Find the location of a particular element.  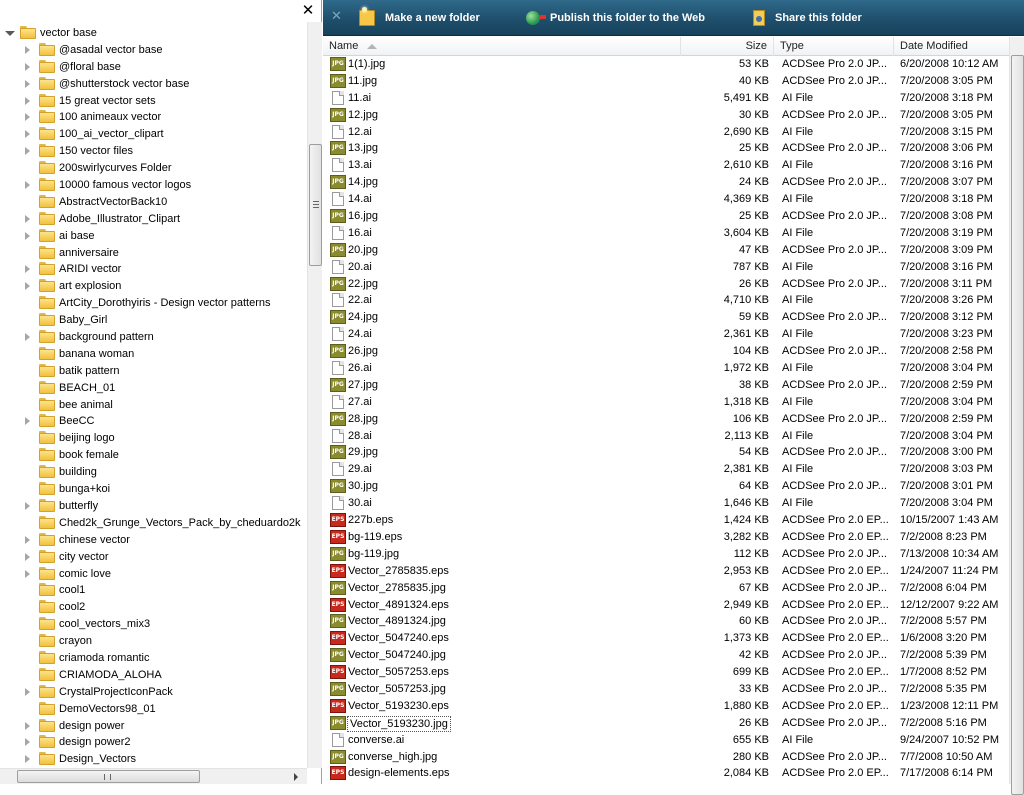

file-list-scroll-thumb is located at coordinates (1017, 425).